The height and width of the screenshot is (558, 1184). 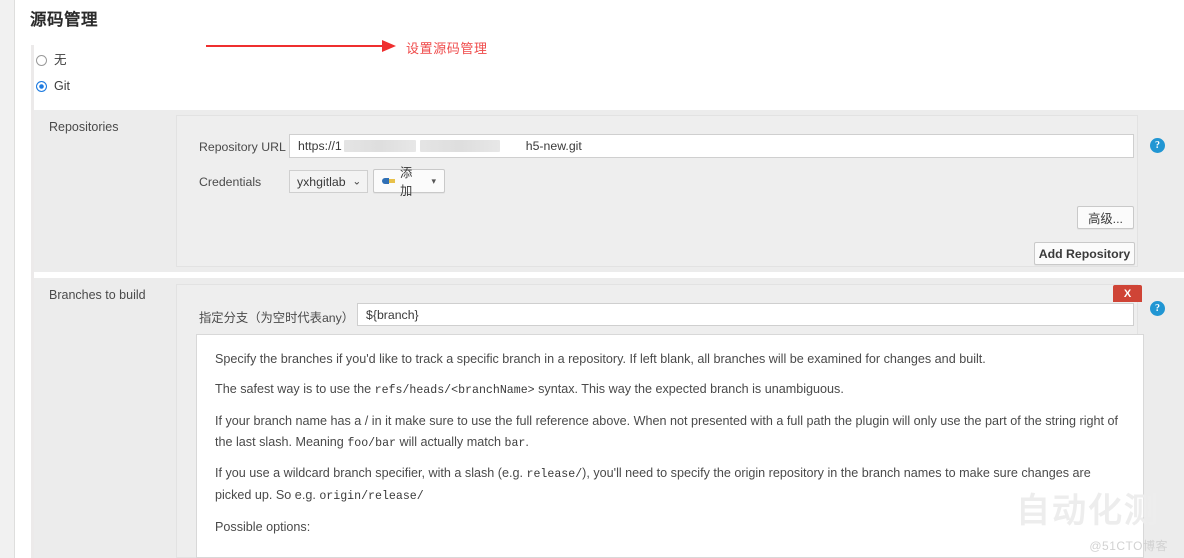 I want to click on desc-p3-text-b: will actually match, so click(x=450, y=441).